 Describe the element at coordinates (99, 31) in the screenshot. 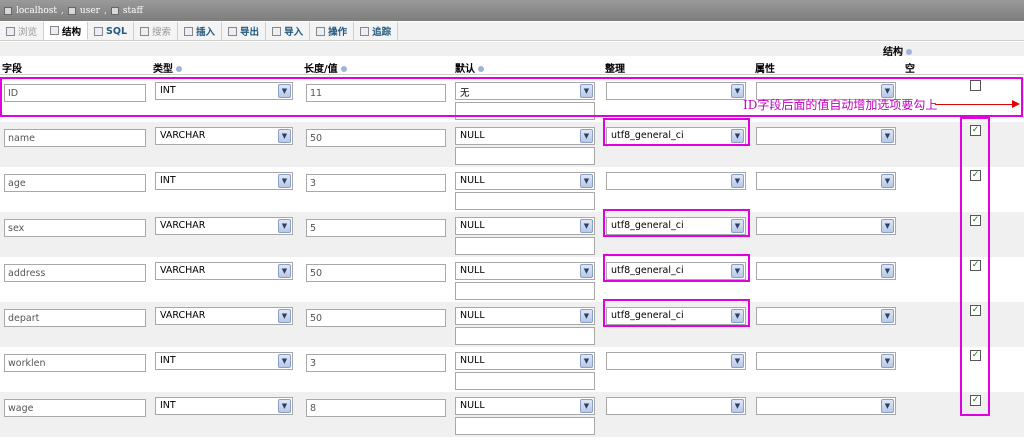

I see `sql-icon` at that location.